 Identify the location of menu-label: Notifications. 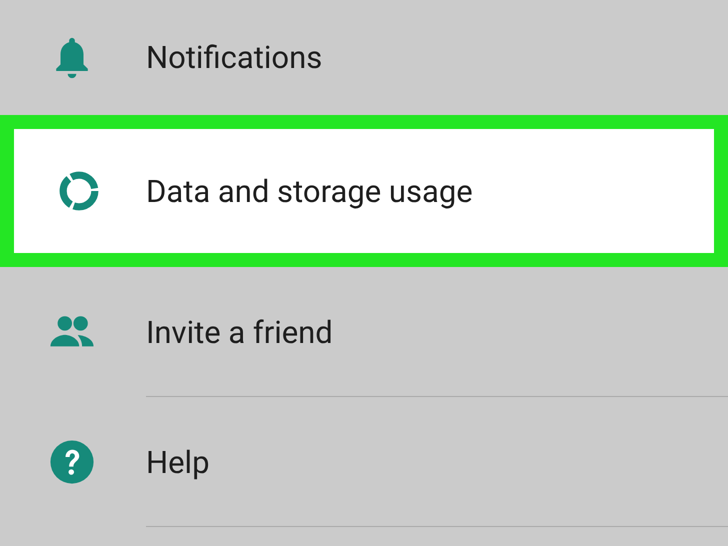
(234, 57).